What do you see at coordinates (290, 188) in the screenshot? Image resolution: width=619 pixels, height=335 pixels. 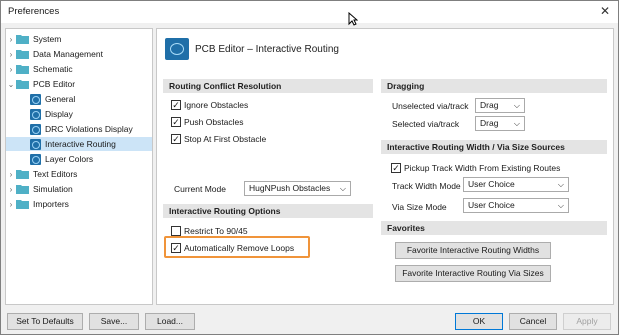 I see `current-mode-value: HugNPush Obstacles` at bounding box center [290, 188].